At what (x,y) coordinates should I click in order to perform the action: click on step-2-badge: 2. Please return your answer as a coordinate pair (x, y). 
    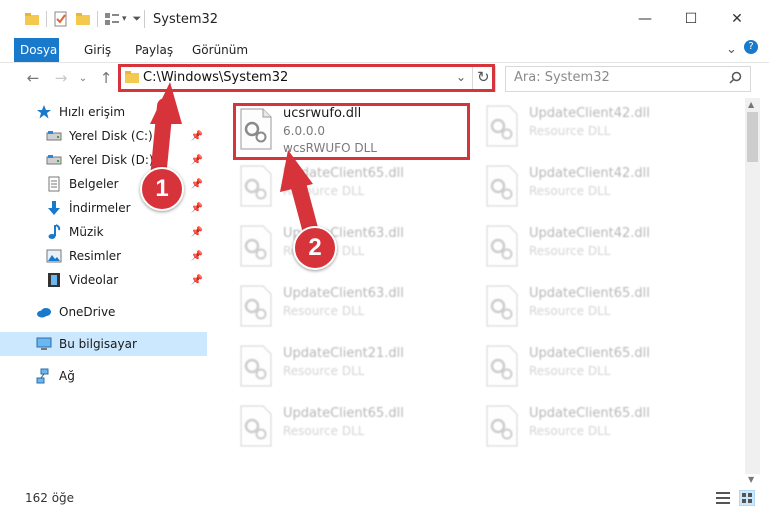
    Looking at the image, I should click on (315, 248).